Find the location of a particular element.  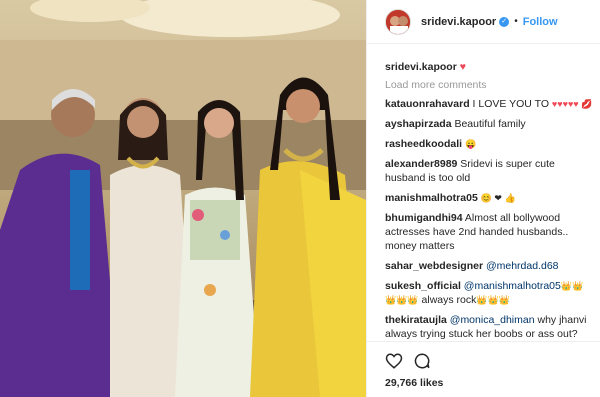

comment-username: rasheedkoodali is located at coordinates (423, 144).